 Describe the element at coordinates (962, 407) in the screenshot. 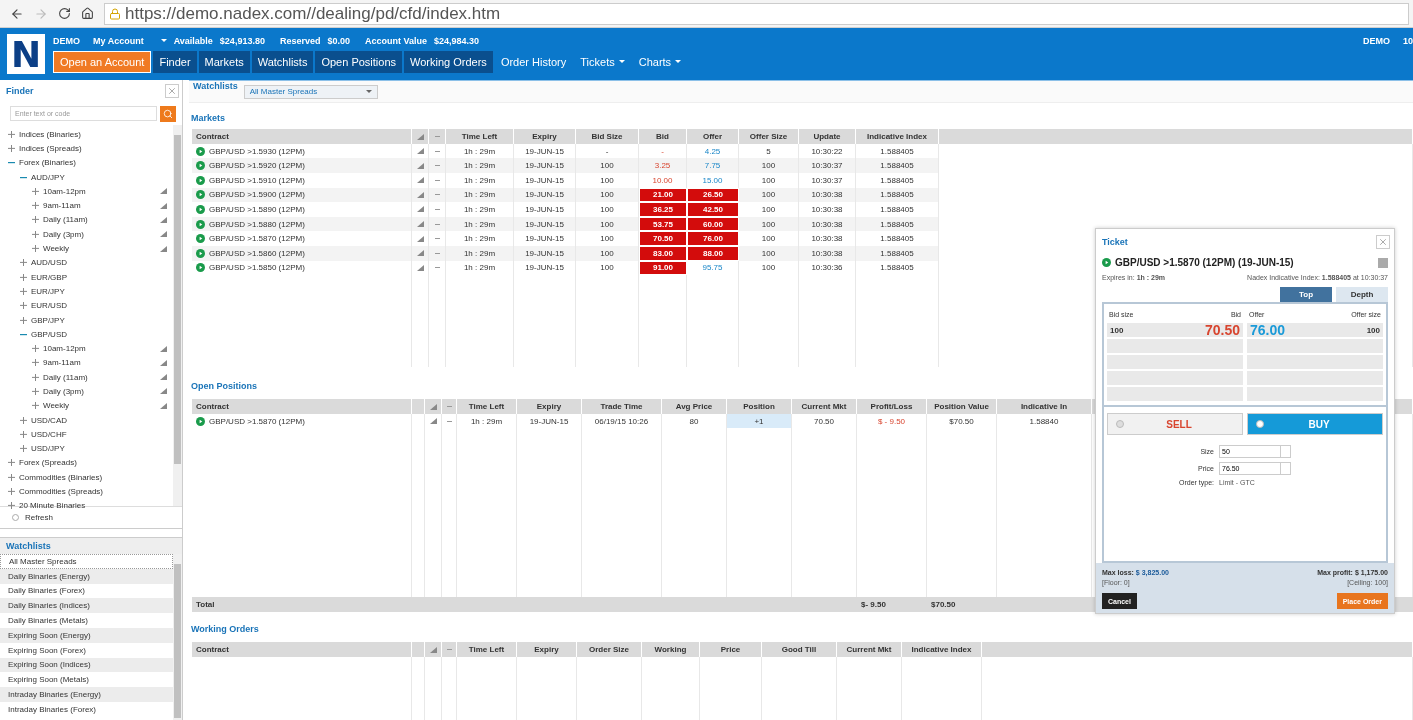

I see `column-header: Position Value` at that location.